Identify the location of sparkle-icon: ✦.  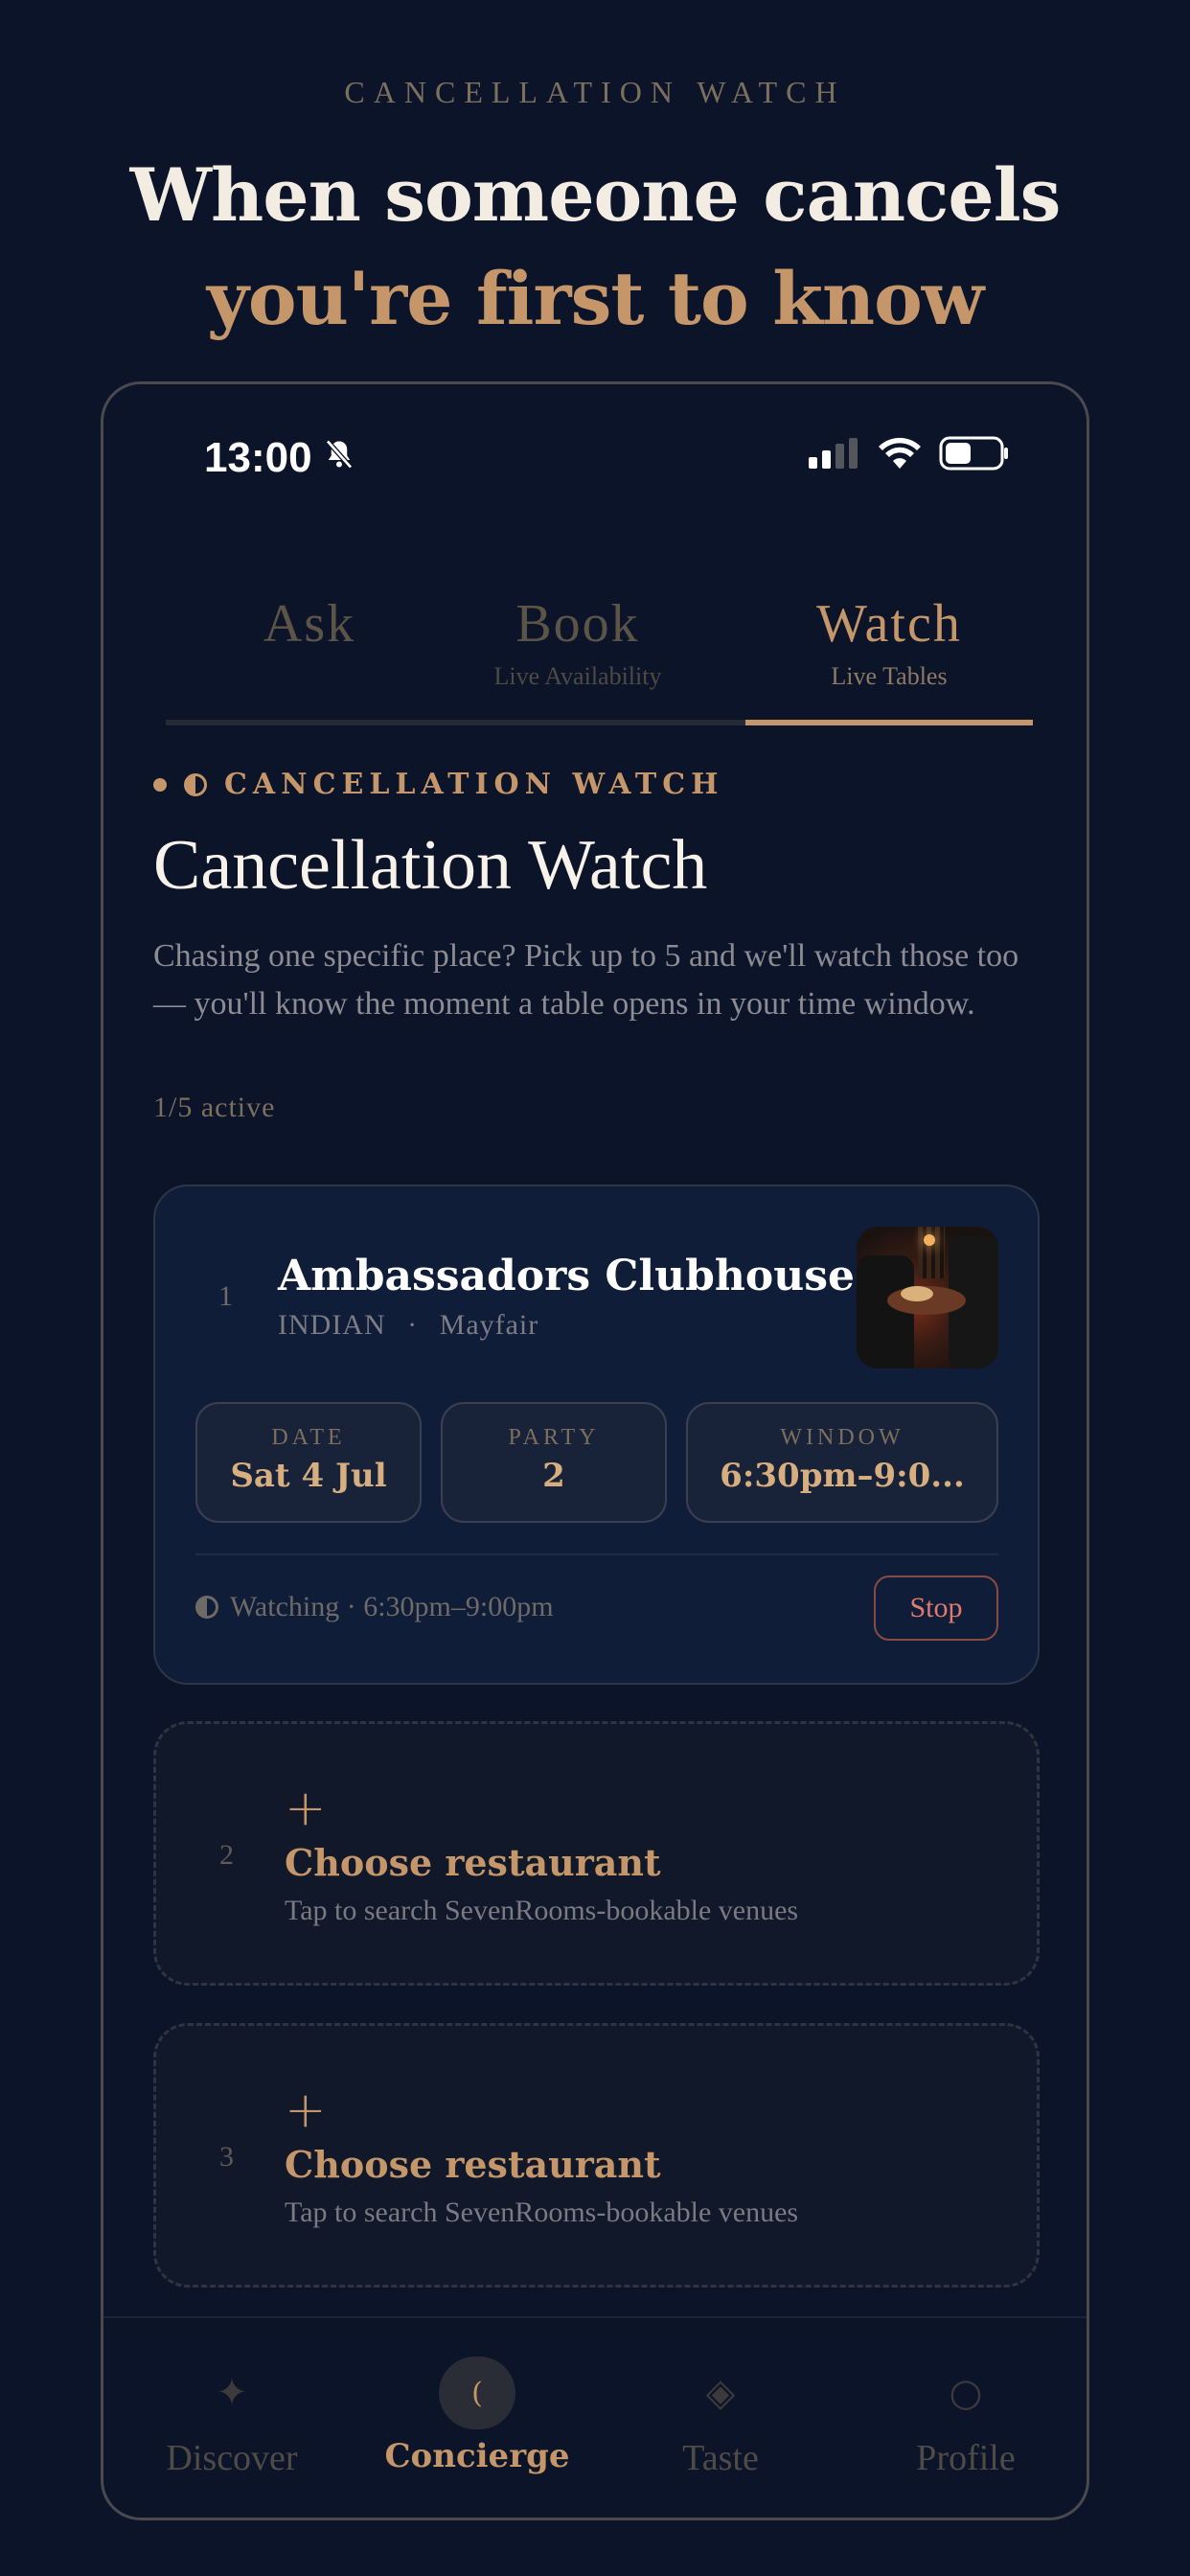
(232, 2393).